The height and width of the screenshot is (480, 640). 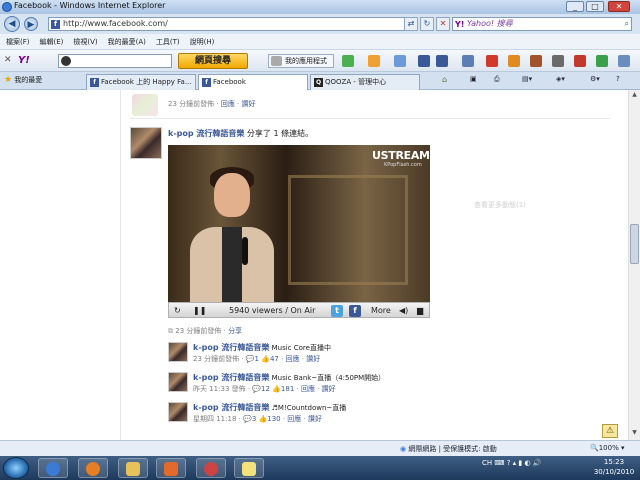 I want to click on comment-count: 3, so click(x=254, y=419).